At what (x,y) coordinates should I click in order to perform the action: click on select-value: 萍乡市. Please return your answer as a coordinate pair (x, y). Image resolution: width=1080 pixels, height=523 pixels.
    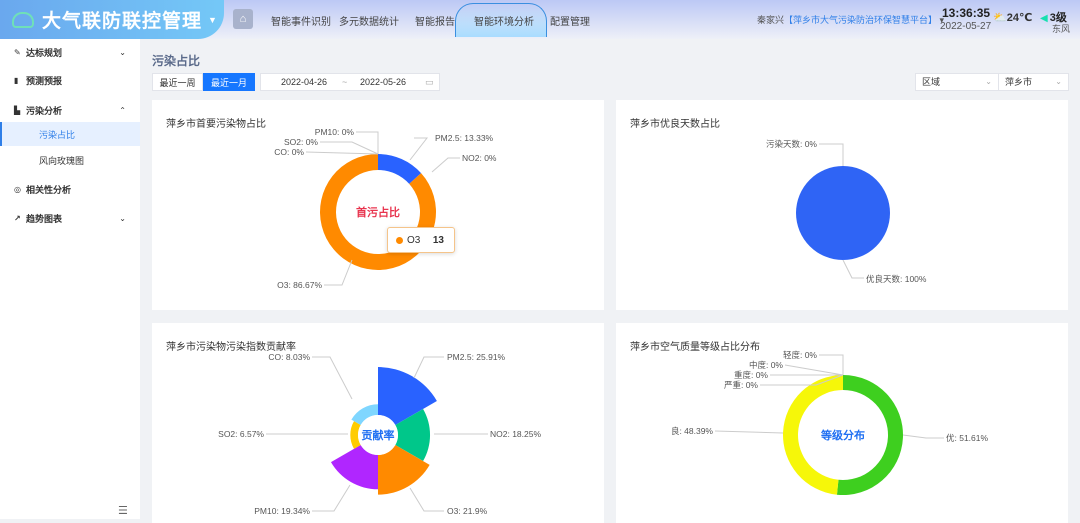
    Looking at the image, I should click on (1019, 82).